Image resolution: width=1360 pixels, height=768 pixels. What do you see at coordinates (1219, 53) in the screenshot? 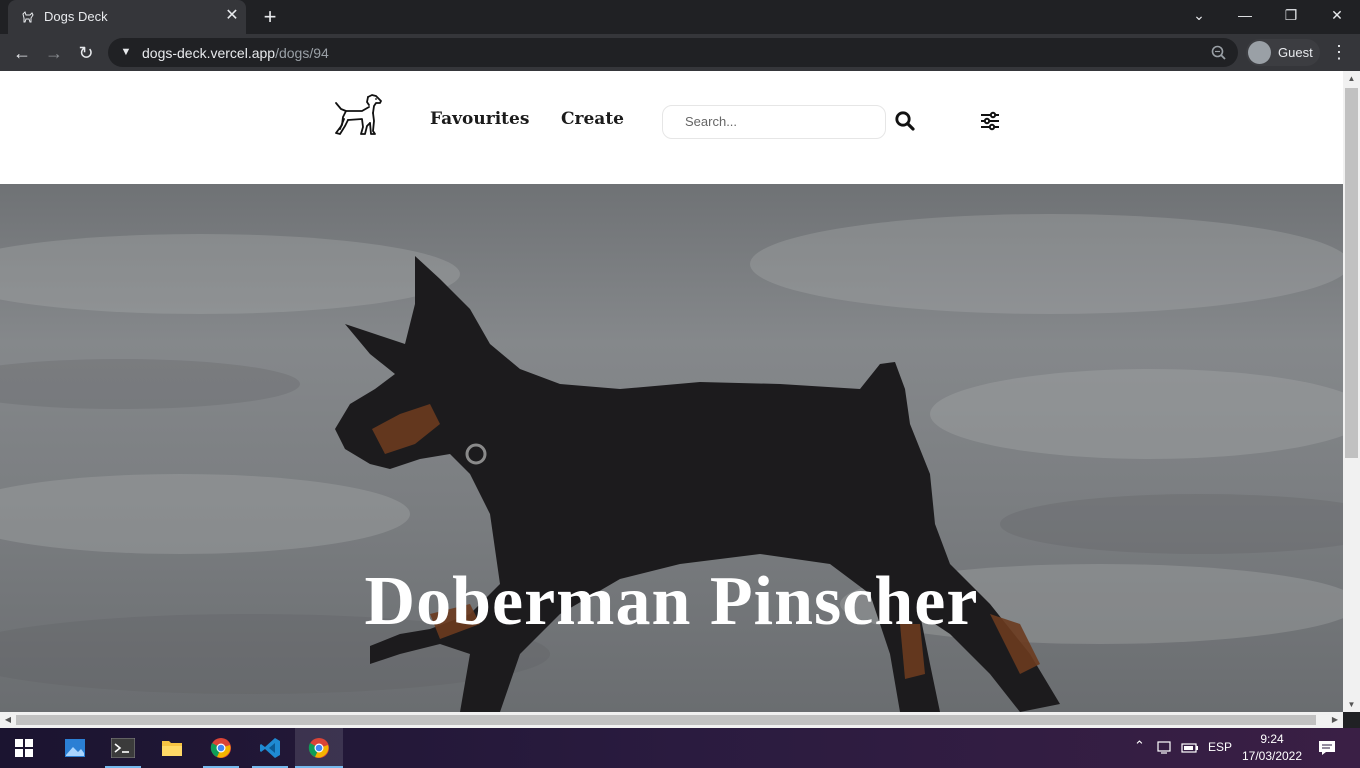
I see `zoom-icon` at bounding box center [1219, 53].